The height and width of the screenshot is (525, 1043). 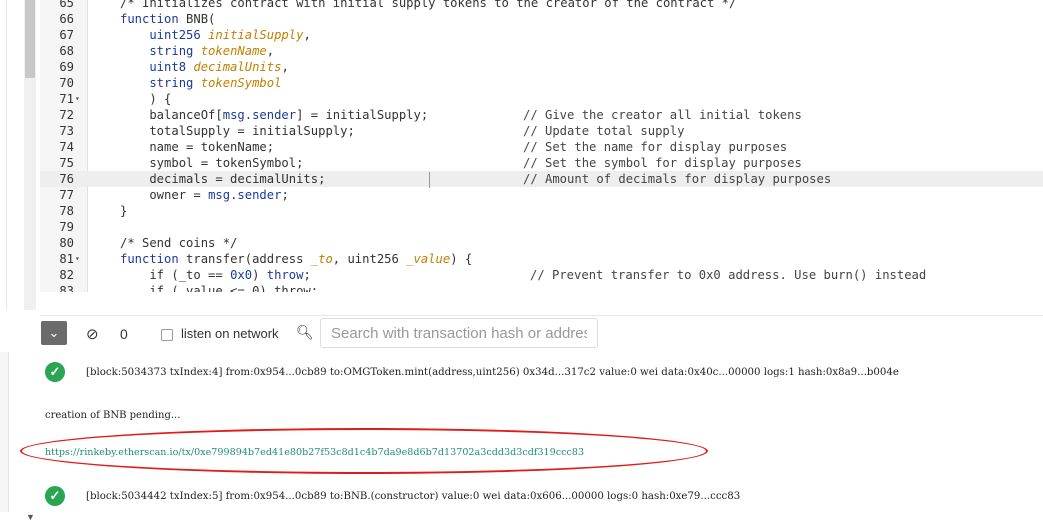 What do you see at coordinates (237, 131) in the screenshot?
I see `code-text: totalSupply = initialSupply;` at bounding box center [237, 131].